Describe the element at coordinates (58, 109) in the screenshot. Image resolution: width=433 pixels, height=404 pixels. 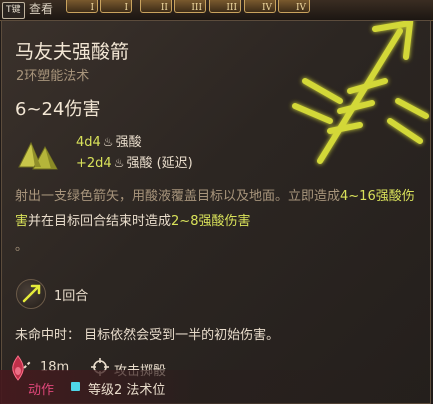
I see `damage-total: 6~24伤害` at that location.